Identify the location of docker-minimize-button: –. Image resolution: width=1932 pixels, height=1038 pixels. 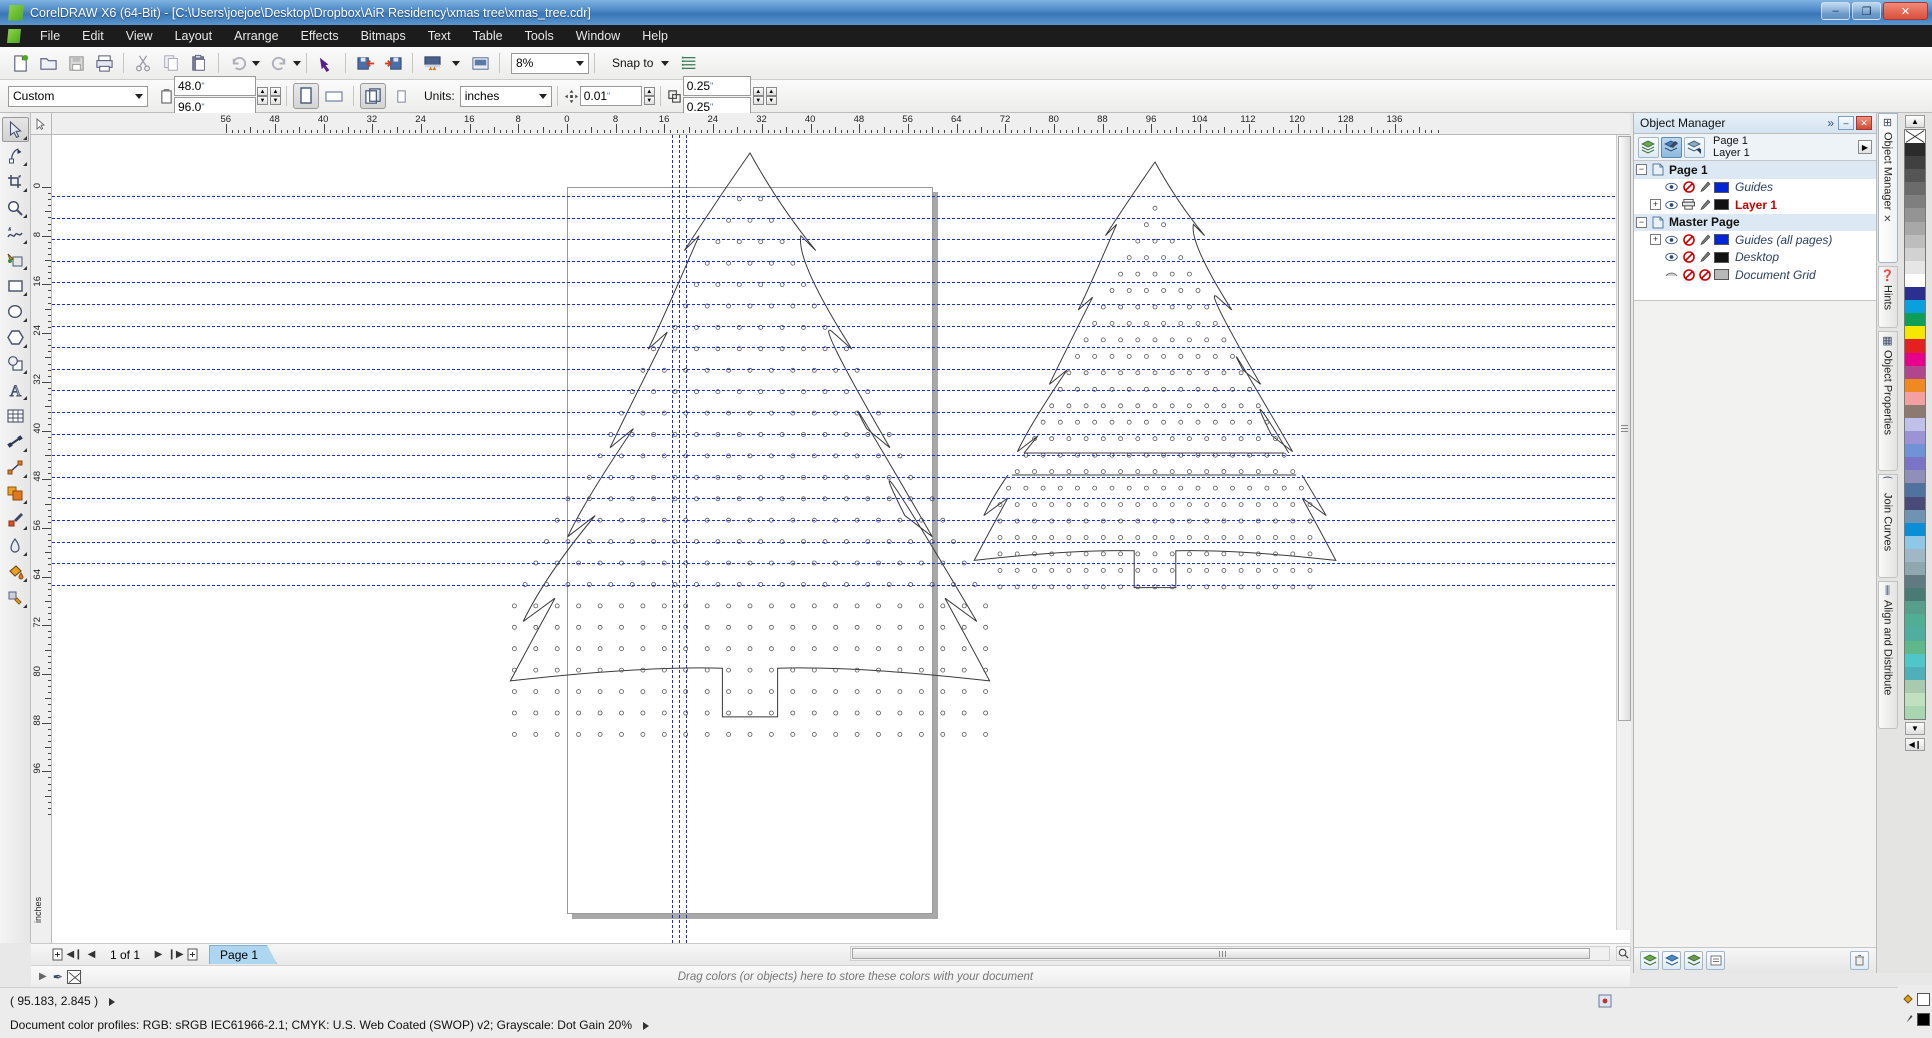
(1846, 123).